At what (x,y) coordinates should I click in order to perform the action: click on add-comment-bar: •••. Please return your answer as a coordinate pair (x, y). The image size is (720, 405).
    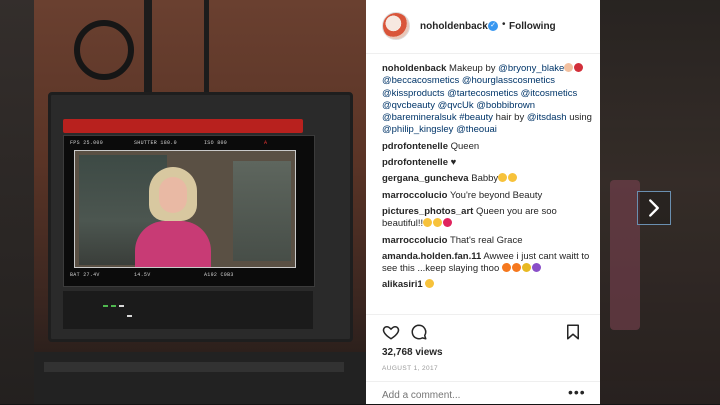
    Looking at the image, I should click on (483, 393).